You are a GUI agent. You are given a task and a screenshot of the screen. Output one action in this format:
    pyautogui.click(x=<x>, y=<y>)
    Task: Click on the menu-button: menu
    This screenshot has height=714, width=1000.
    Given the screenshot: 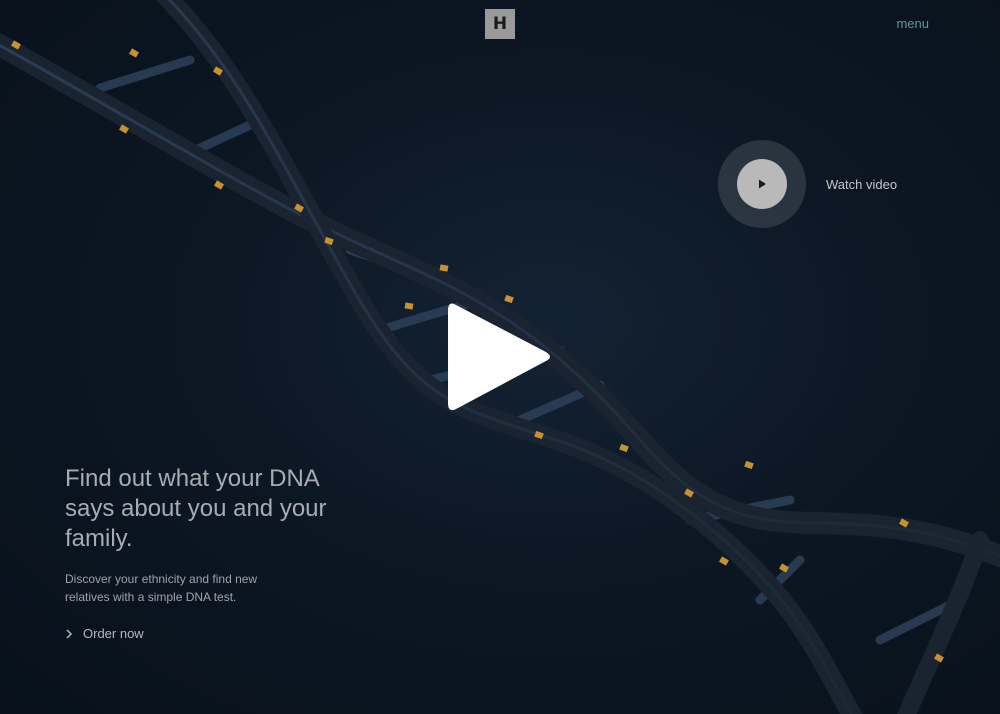 What is the action you would take?
    pyautogui.click(x=912, y=23)
    